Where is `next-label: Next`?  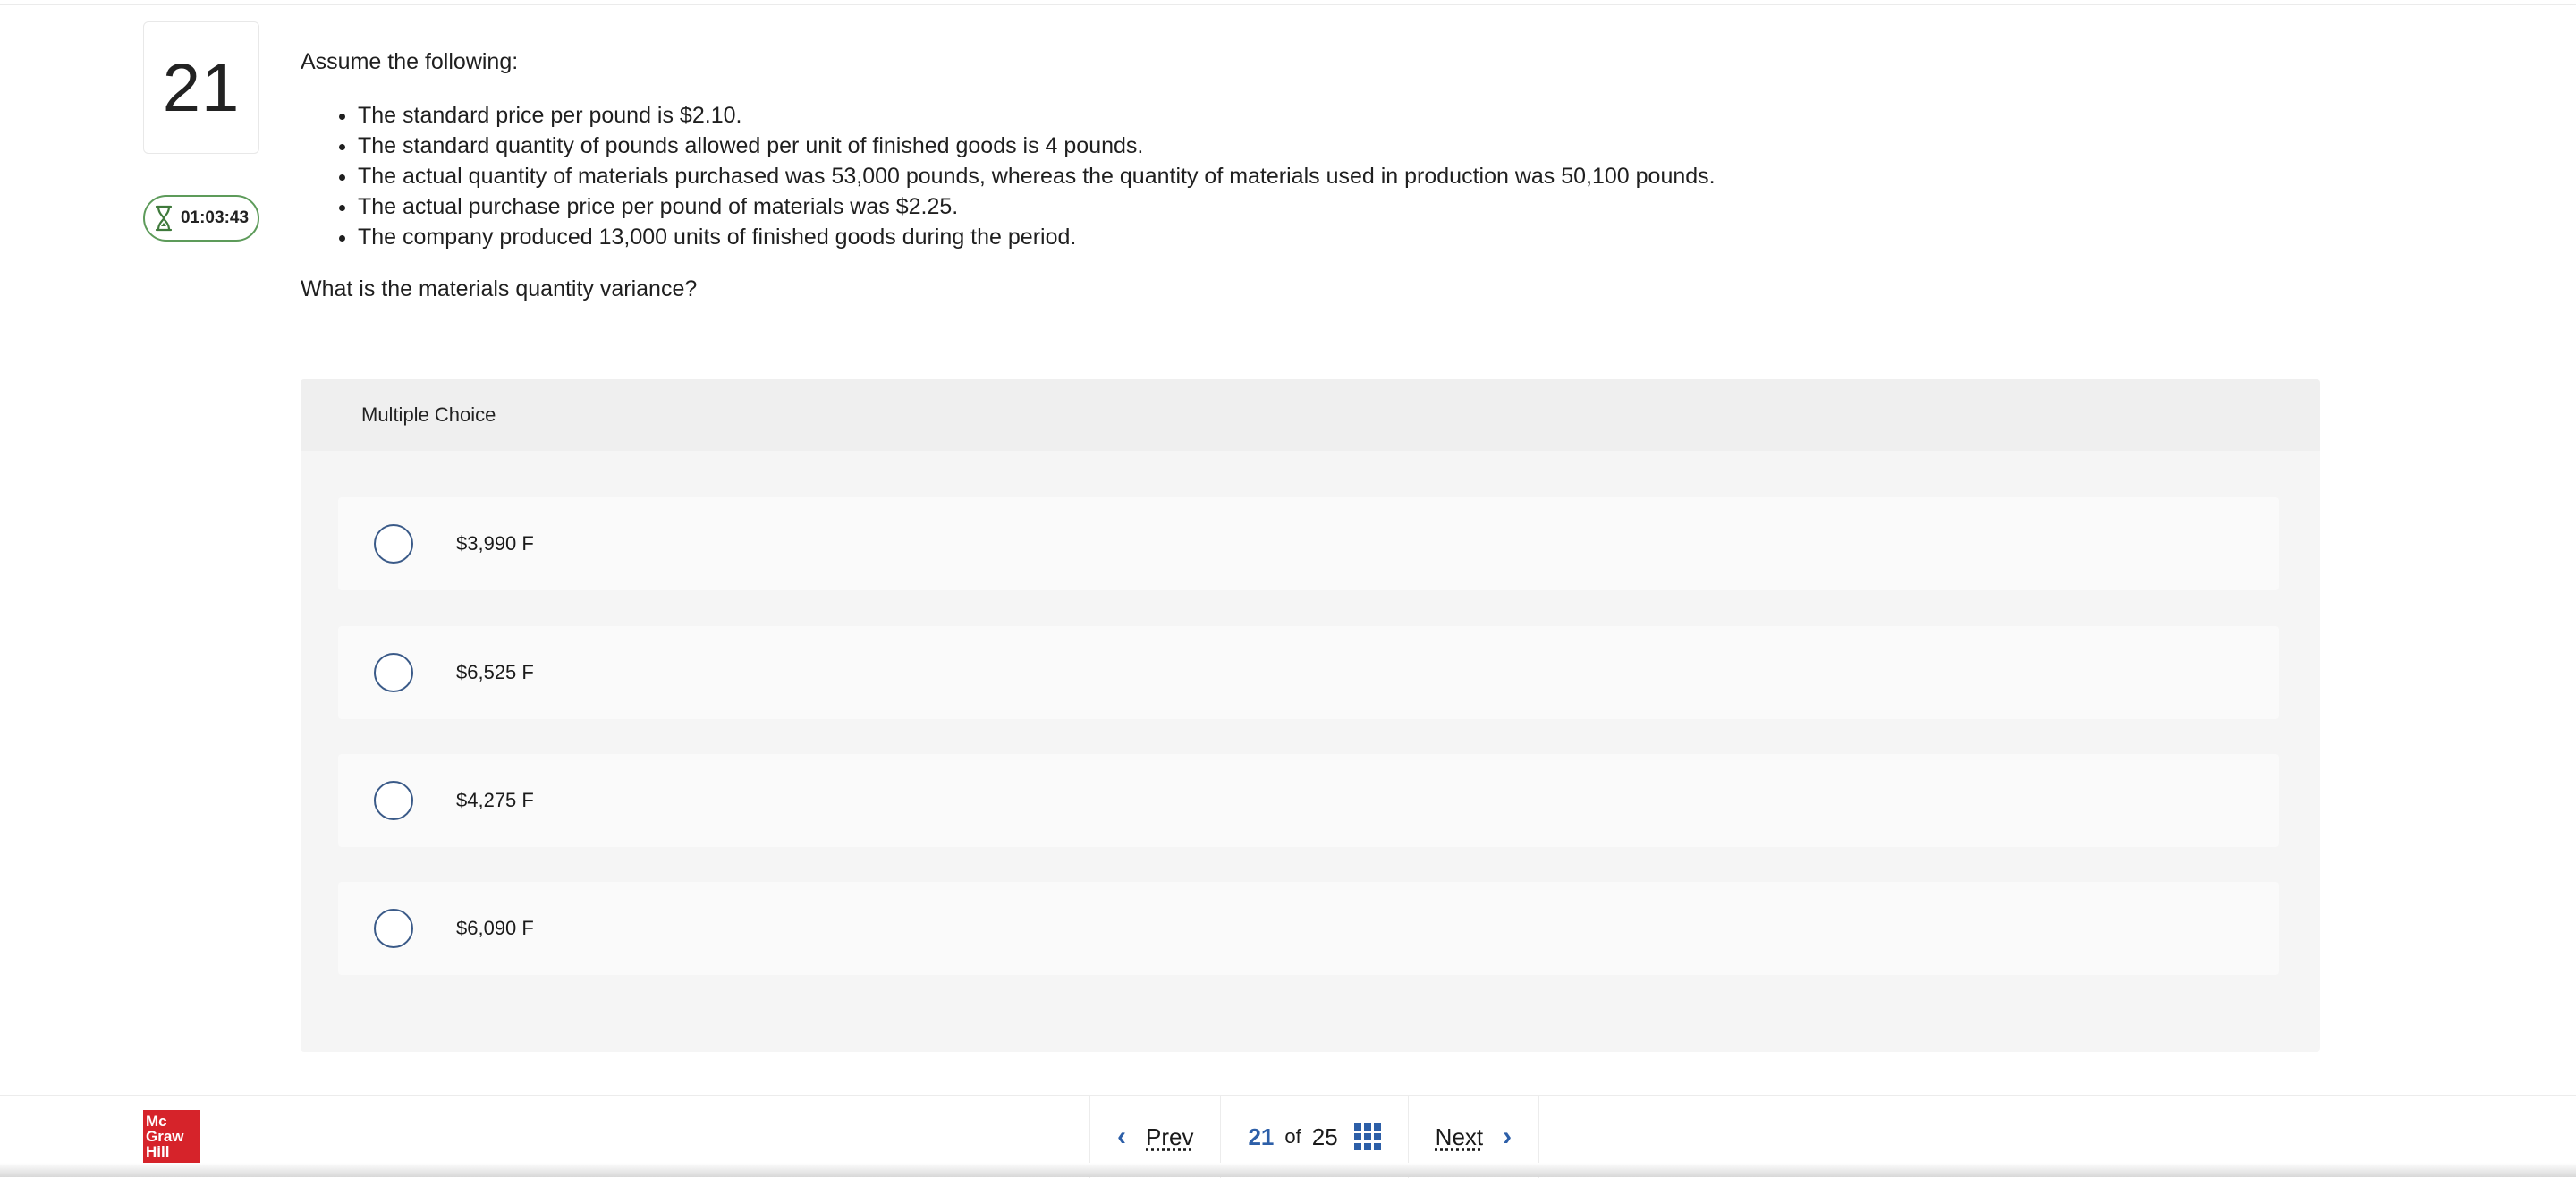 next-label: Next is located at coordinates (1459, 1137).